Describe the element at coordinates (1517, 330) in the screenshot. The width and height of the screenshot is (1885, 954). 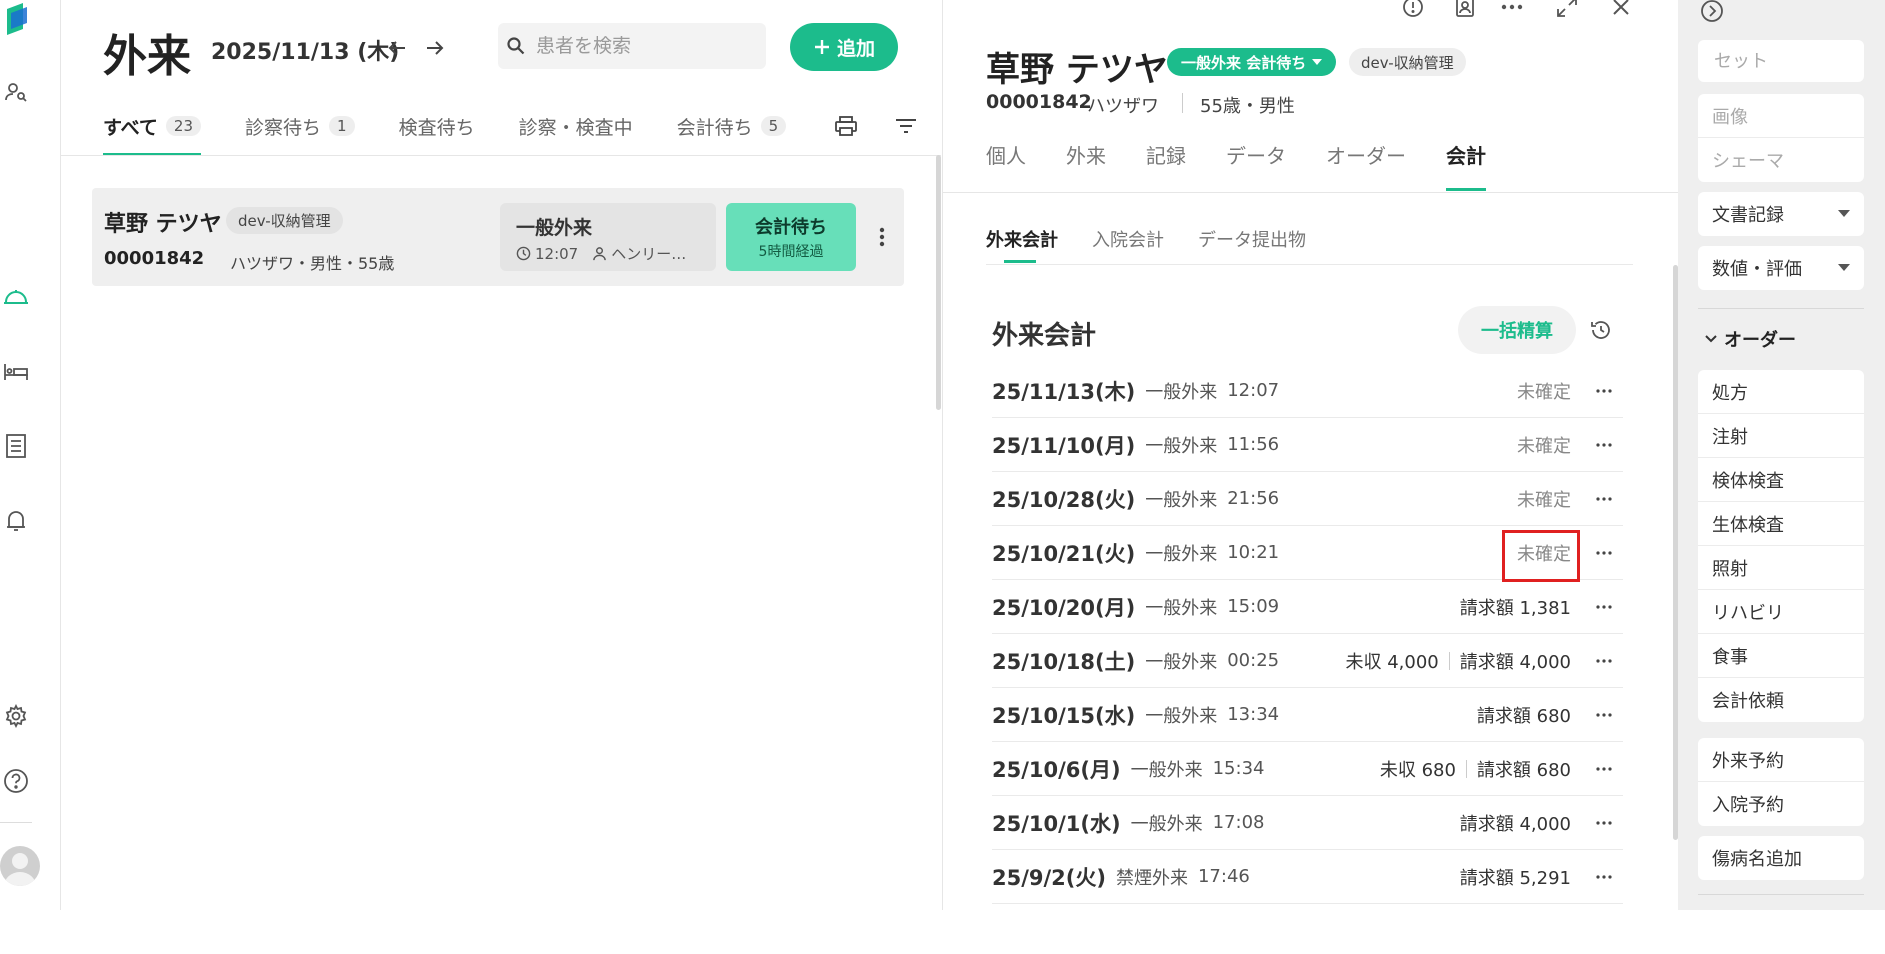
I see `bulk-settle-button: 一括精算` at that location.